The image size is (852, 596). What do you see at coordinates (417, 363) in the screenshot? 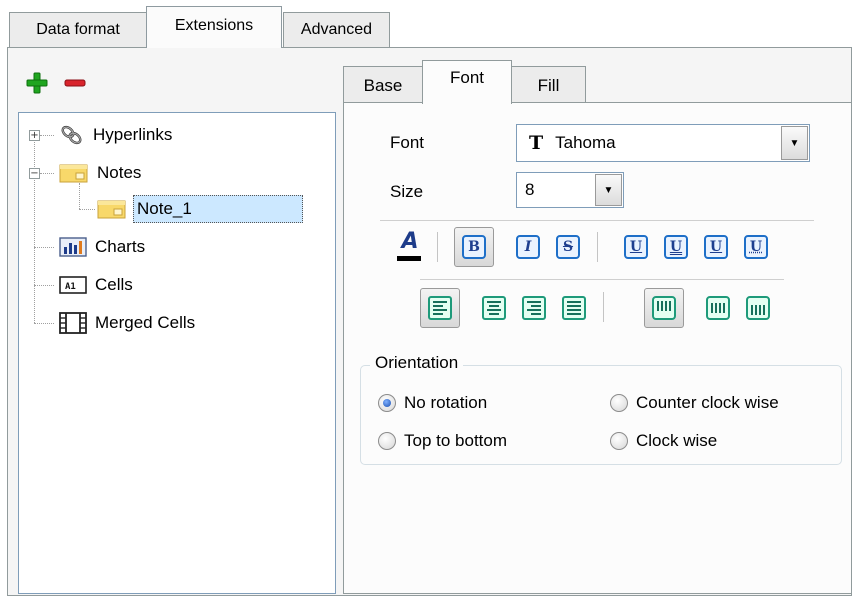
I see `orientation-title: Orientation` at bounding box center [417, 363].